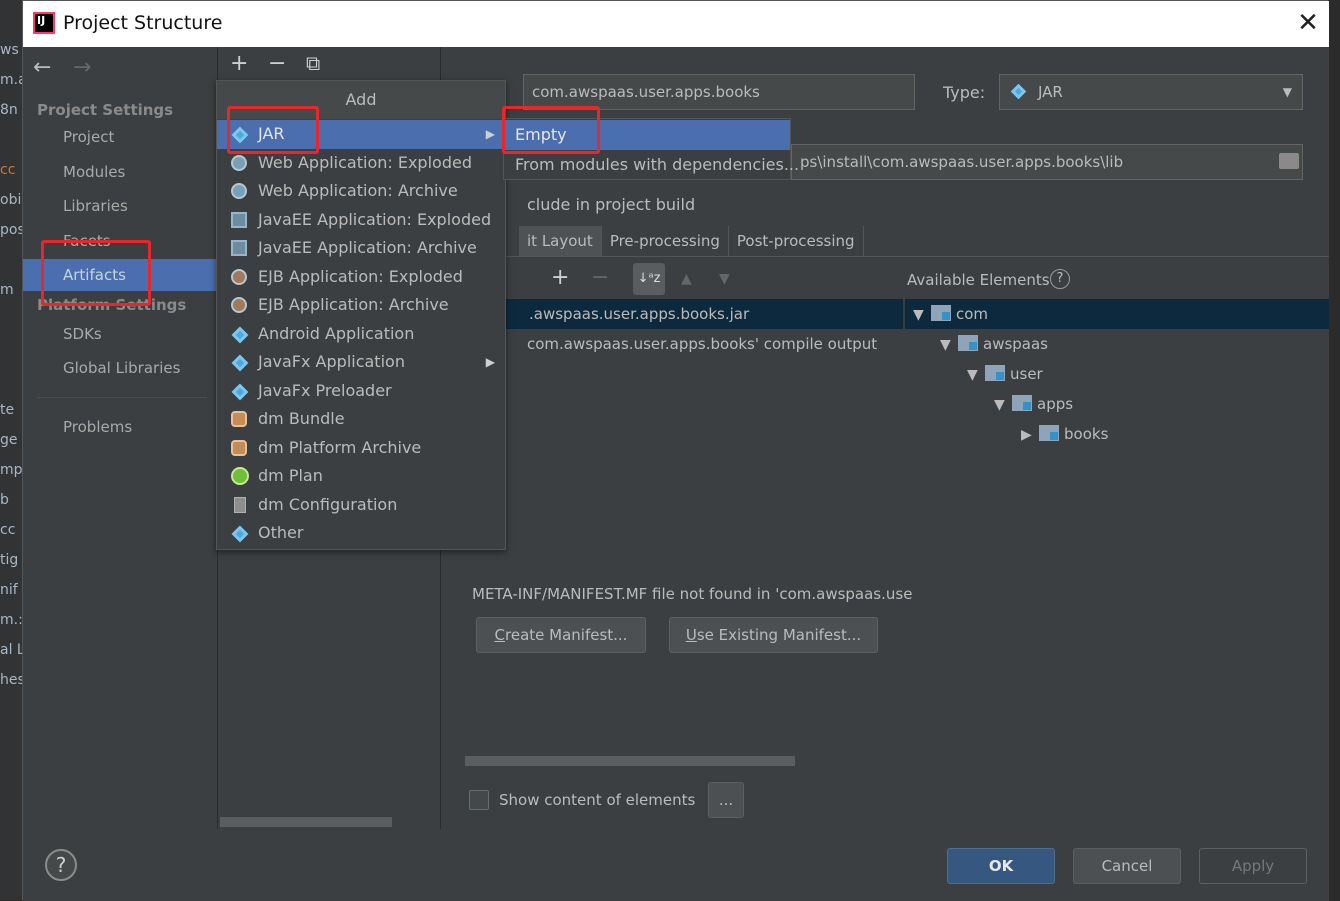  What do you see at coordinates (361, 362) in the screenshot?
I see `menu-item-javafx-app: JavaFx Application ▶` at bounding box center [361, 362].